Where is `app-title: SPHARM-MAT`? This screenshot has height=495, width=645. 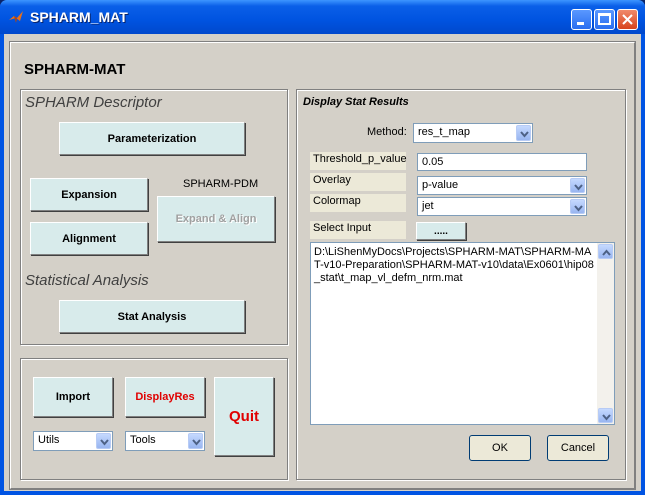
app-title: SPHARM-MAT is located at coordinates (75, 69).